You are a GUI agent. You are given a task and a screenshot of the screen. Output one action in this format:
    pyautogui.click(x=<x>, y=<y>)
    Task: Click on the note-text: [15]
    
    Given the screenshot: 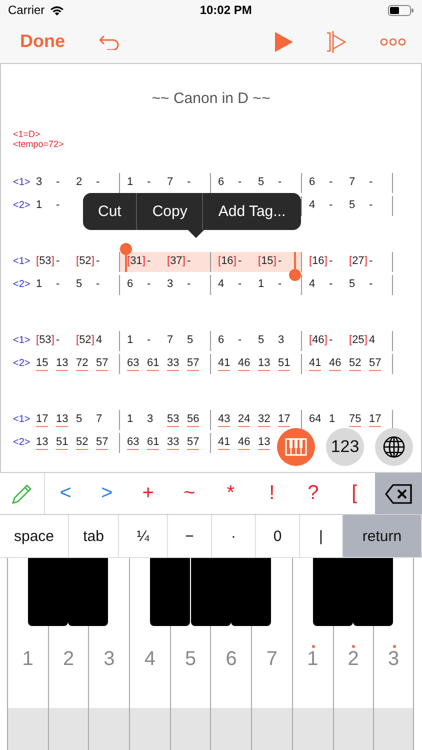 What is the action you would take?
    pyautogui.click(x=267, y=261)
    